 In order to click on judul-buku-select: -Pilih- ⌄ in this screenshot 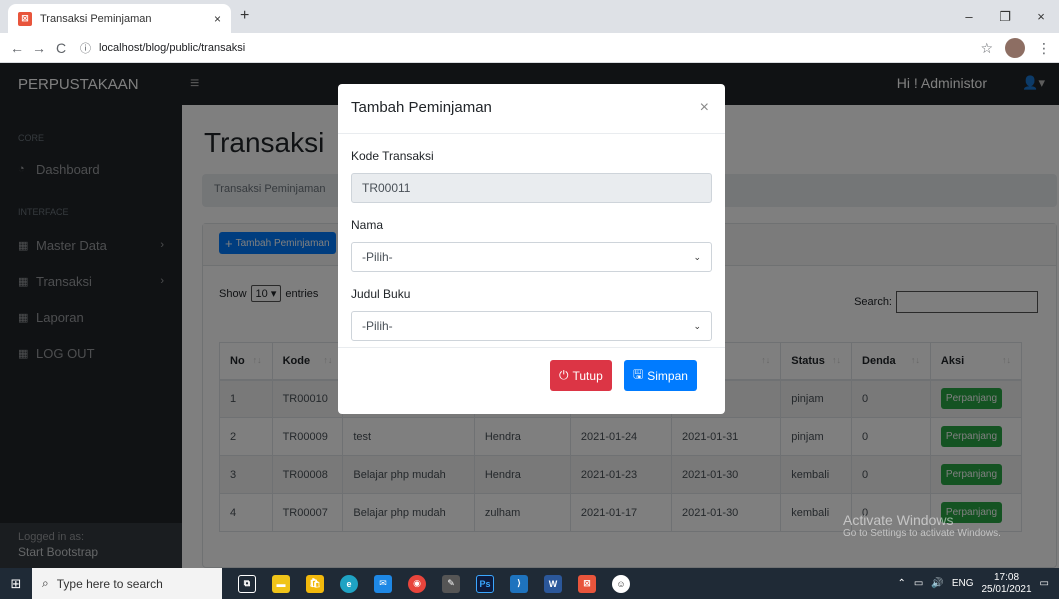, I will do `click(531, 326)`.